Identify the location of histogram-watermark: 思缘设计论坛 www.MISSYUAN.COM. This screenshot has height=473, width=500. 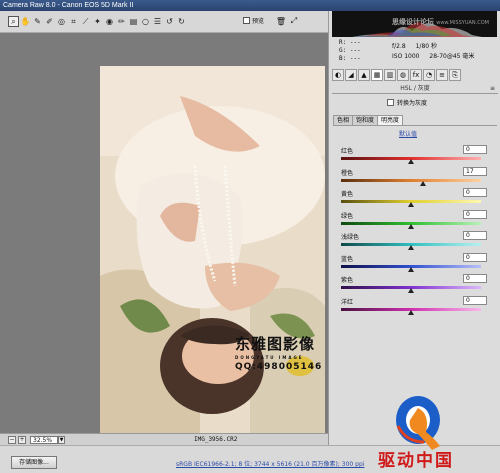
(440, 22).